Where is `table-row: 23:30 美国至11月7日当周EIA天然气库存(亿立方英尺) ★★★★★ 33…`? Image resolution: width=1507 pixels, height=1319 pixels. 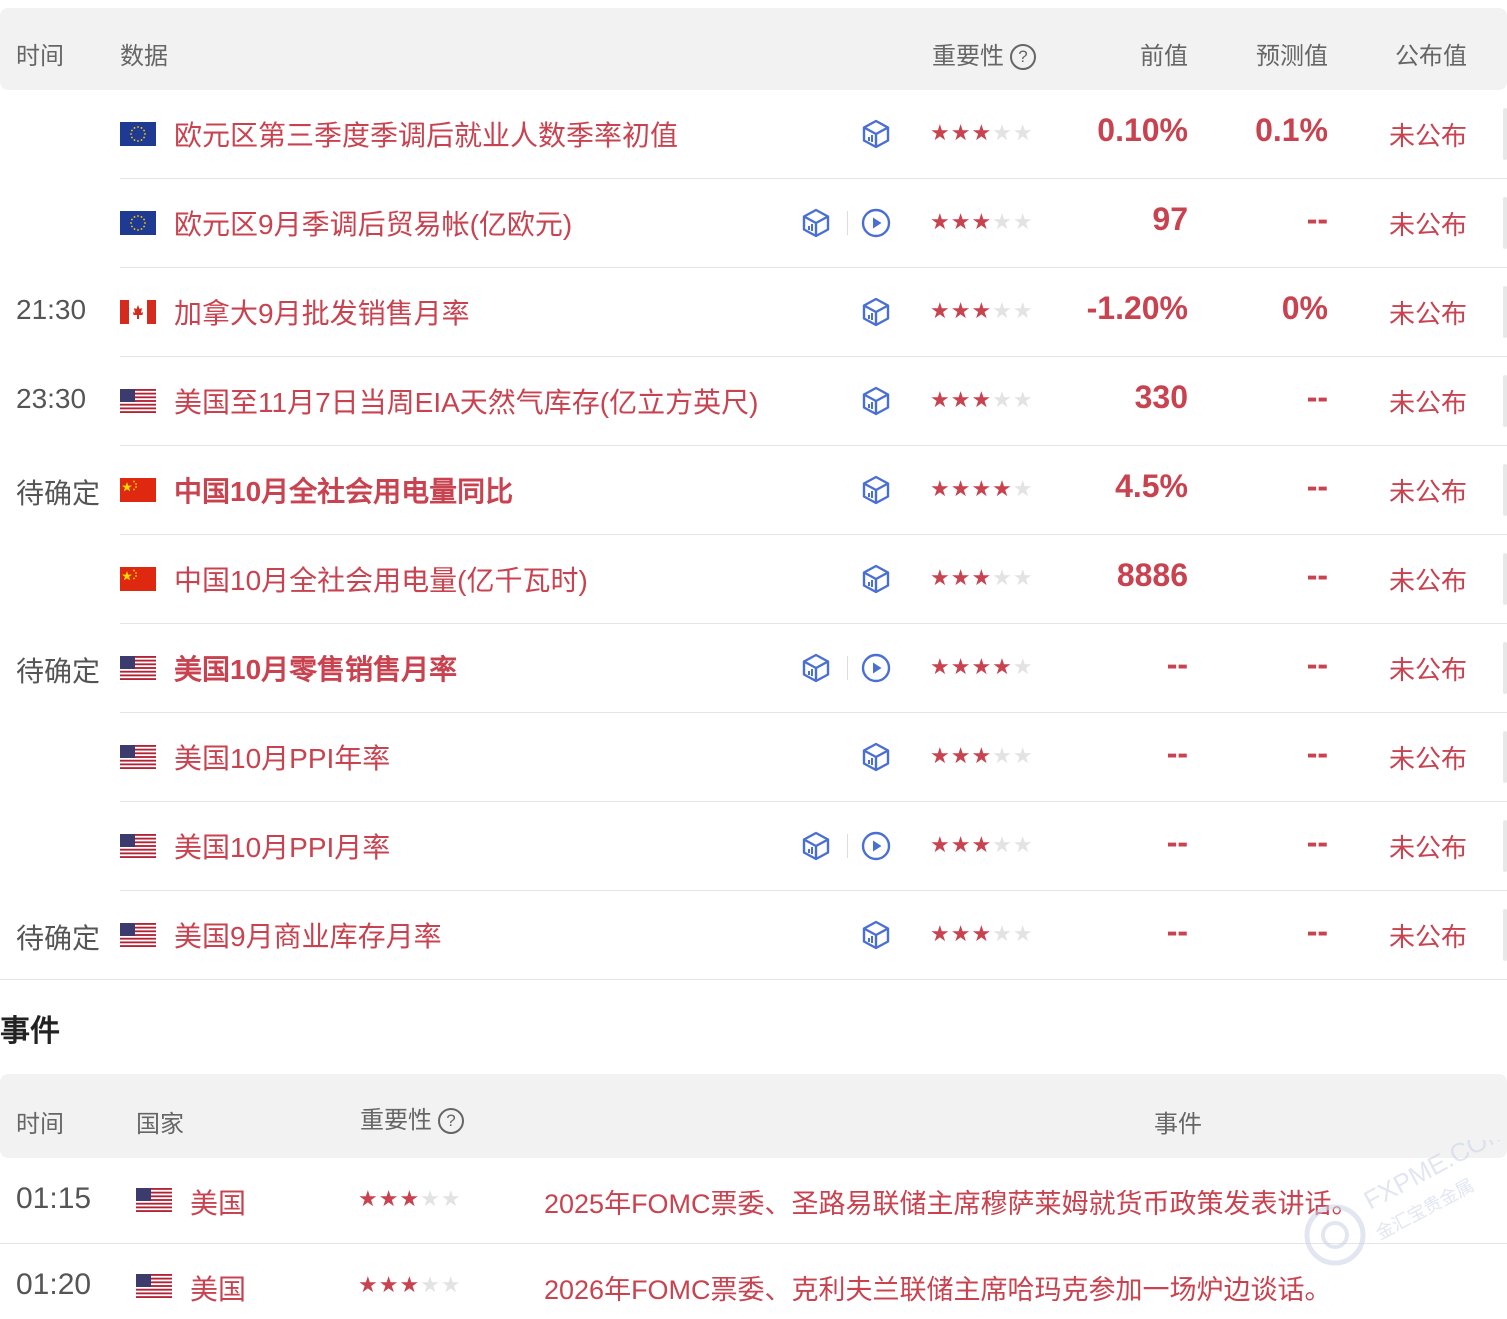 table-row: 23:30 美国至11月7日当周EIA天然气库存(亿立方英尺) ★★★★★ 33… is located at coordinates (753, 401).